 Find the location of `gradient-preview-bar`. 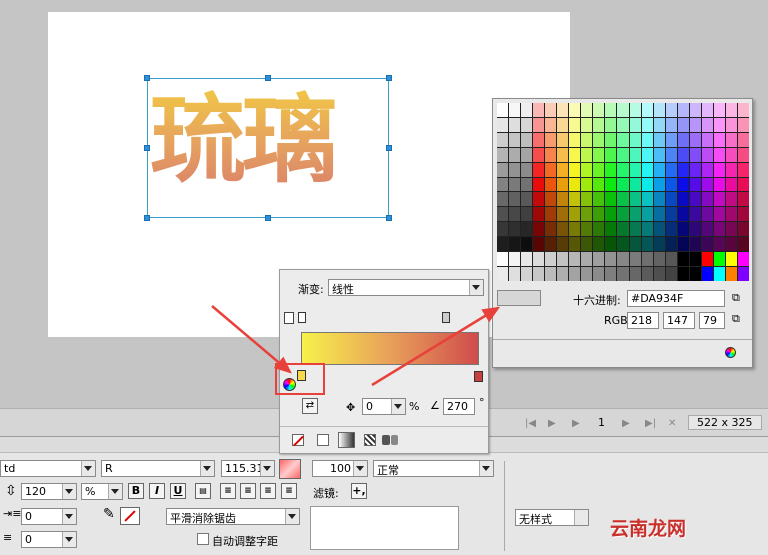

gradient-preview-bar is located at coordinates (390, 348).